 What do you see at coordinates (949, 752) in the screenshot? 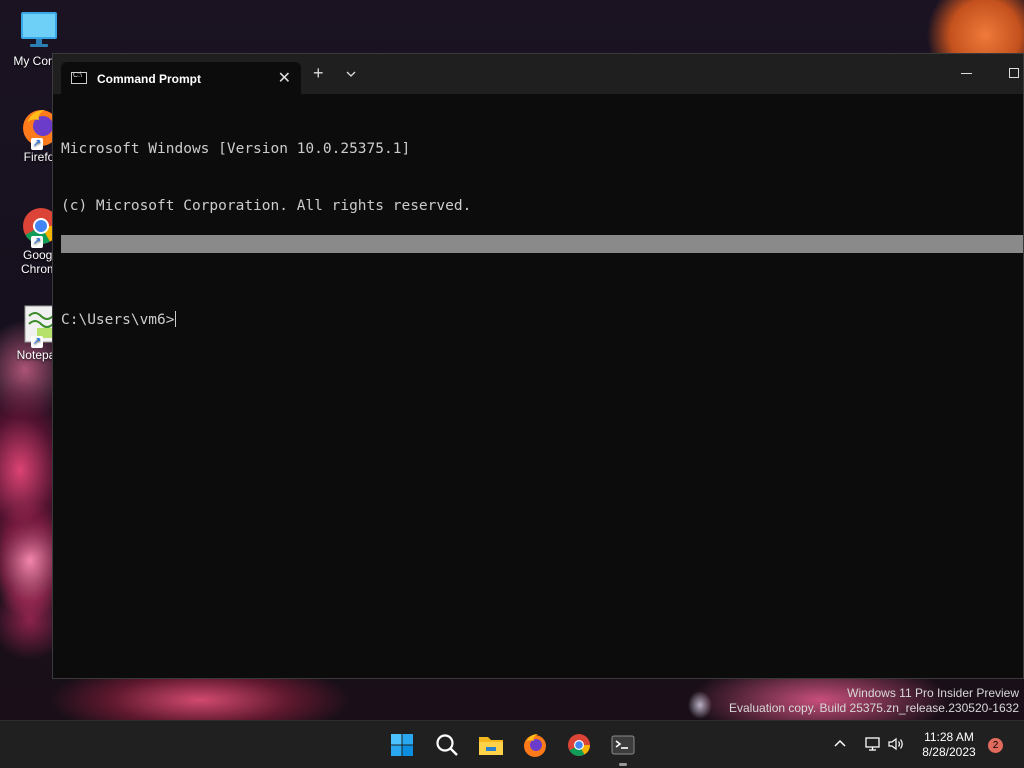
I see `clock-date: 8/28/2023` at bounding box center [949, 752].